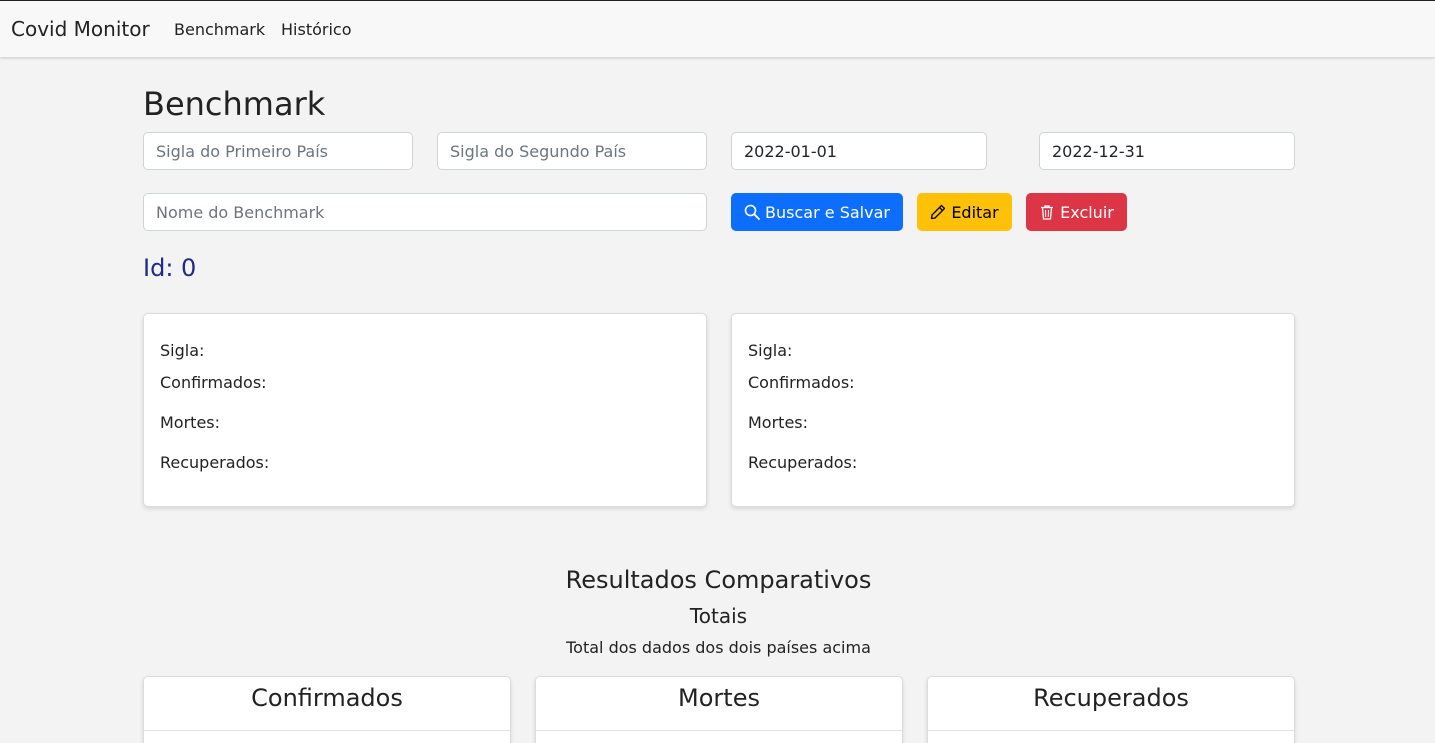  What do you see at coordinates (1111, 704) in the screenshot?
I see `card-header: Recuperados` at bounding box center [1111, 704].